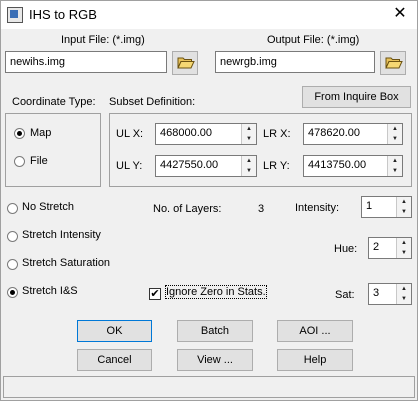  Describe the element at coordinates (61, 235) in the screenshot. I see `stretch-intensity-label: Stretch Intensity` at that location.